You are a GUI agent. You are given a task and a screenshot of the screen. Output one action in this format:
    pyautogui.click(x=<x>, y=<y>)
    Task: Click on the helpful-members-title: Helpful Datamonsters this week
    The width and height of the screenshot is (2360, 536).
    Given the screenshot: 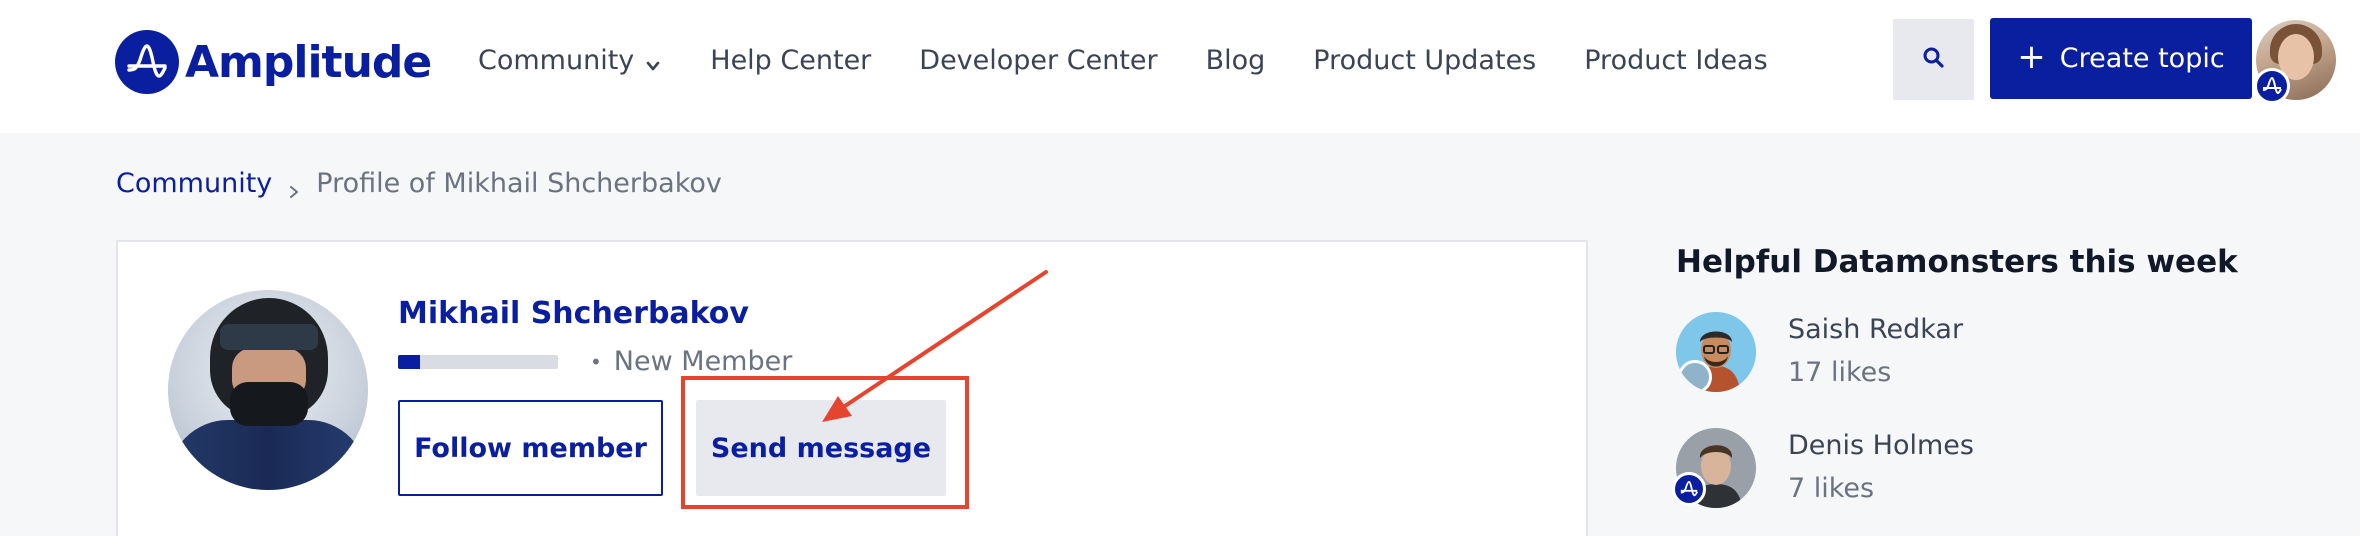 What is the action you would take?
    pyautogui.click(x=1957, y=262)
    